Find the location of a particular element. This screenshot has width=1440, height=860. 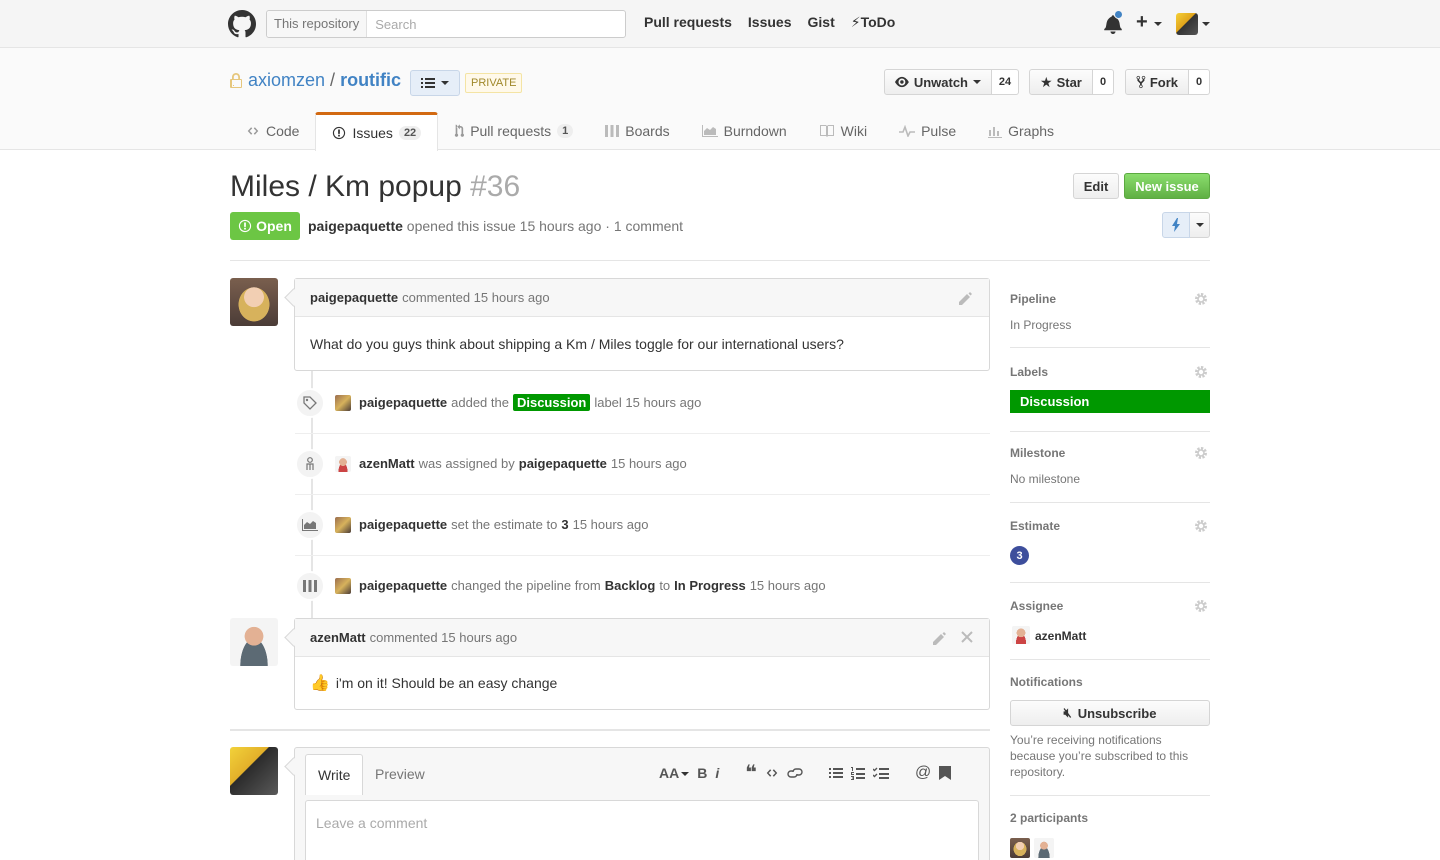

comment-textarea: Leave a comment is located at coordinates (642, 830).